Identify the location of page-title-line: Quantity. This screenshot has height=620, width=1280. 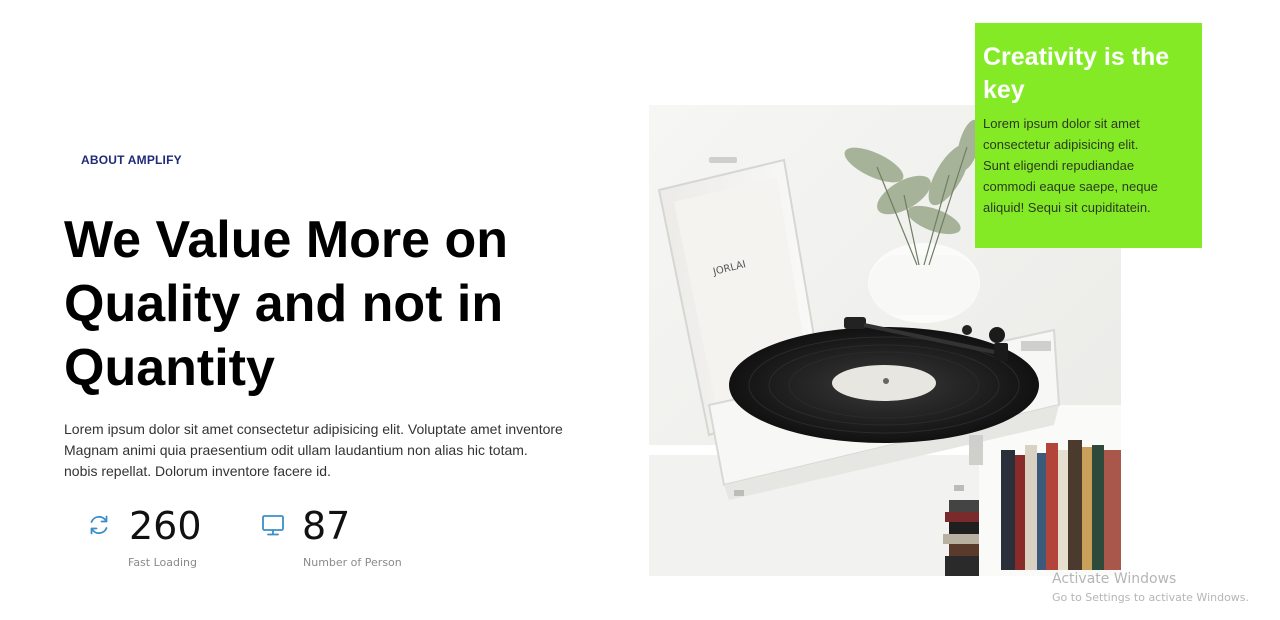
(169, 368).